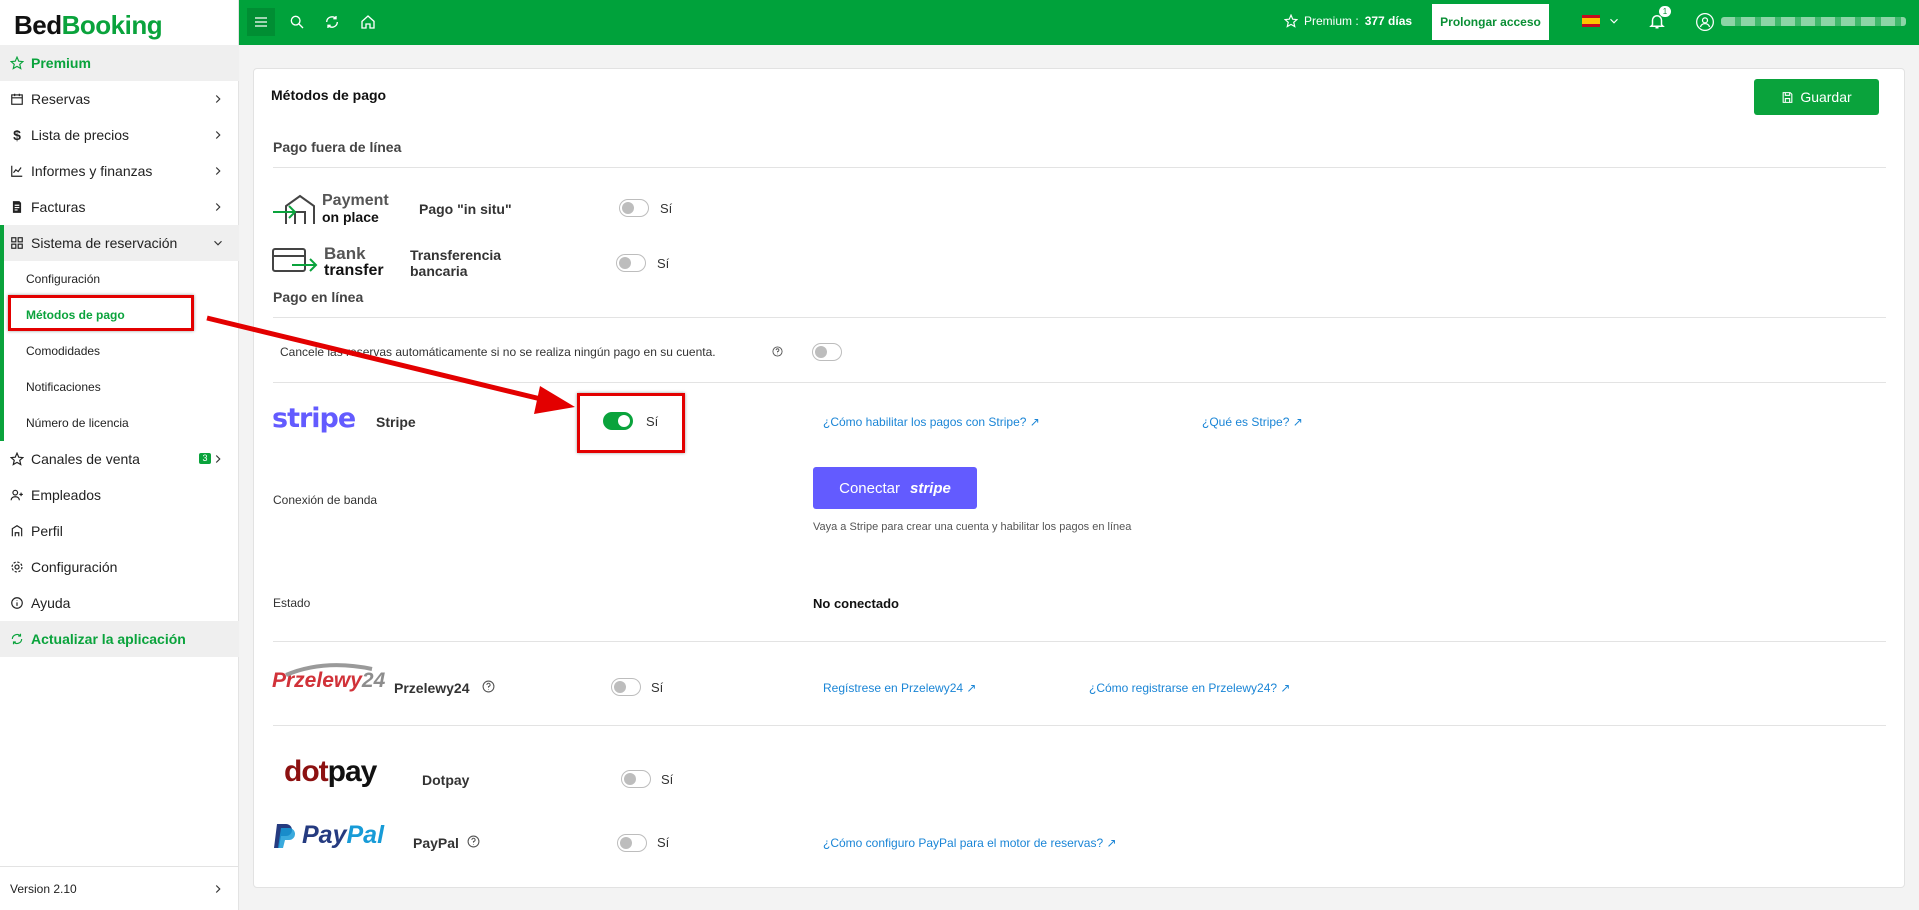 The image size is (1919, 910). I want to click on notification-count-badge: 1, so click(1665, 11).